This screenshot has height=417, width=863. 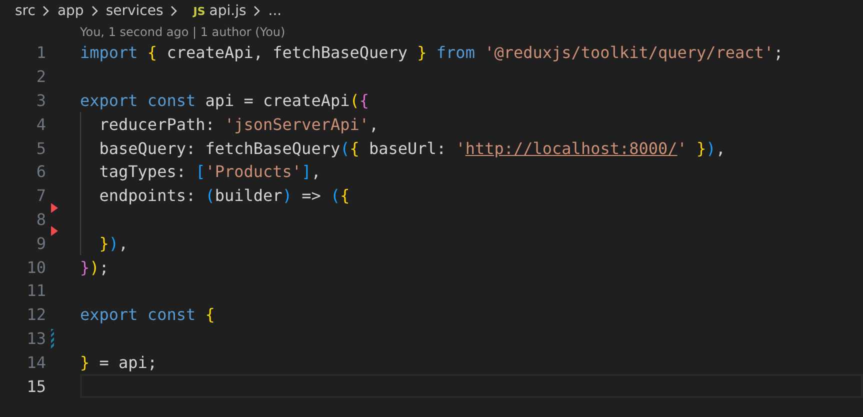 I want to click on breadcrumb-item: app, so click(x=70, y=11).